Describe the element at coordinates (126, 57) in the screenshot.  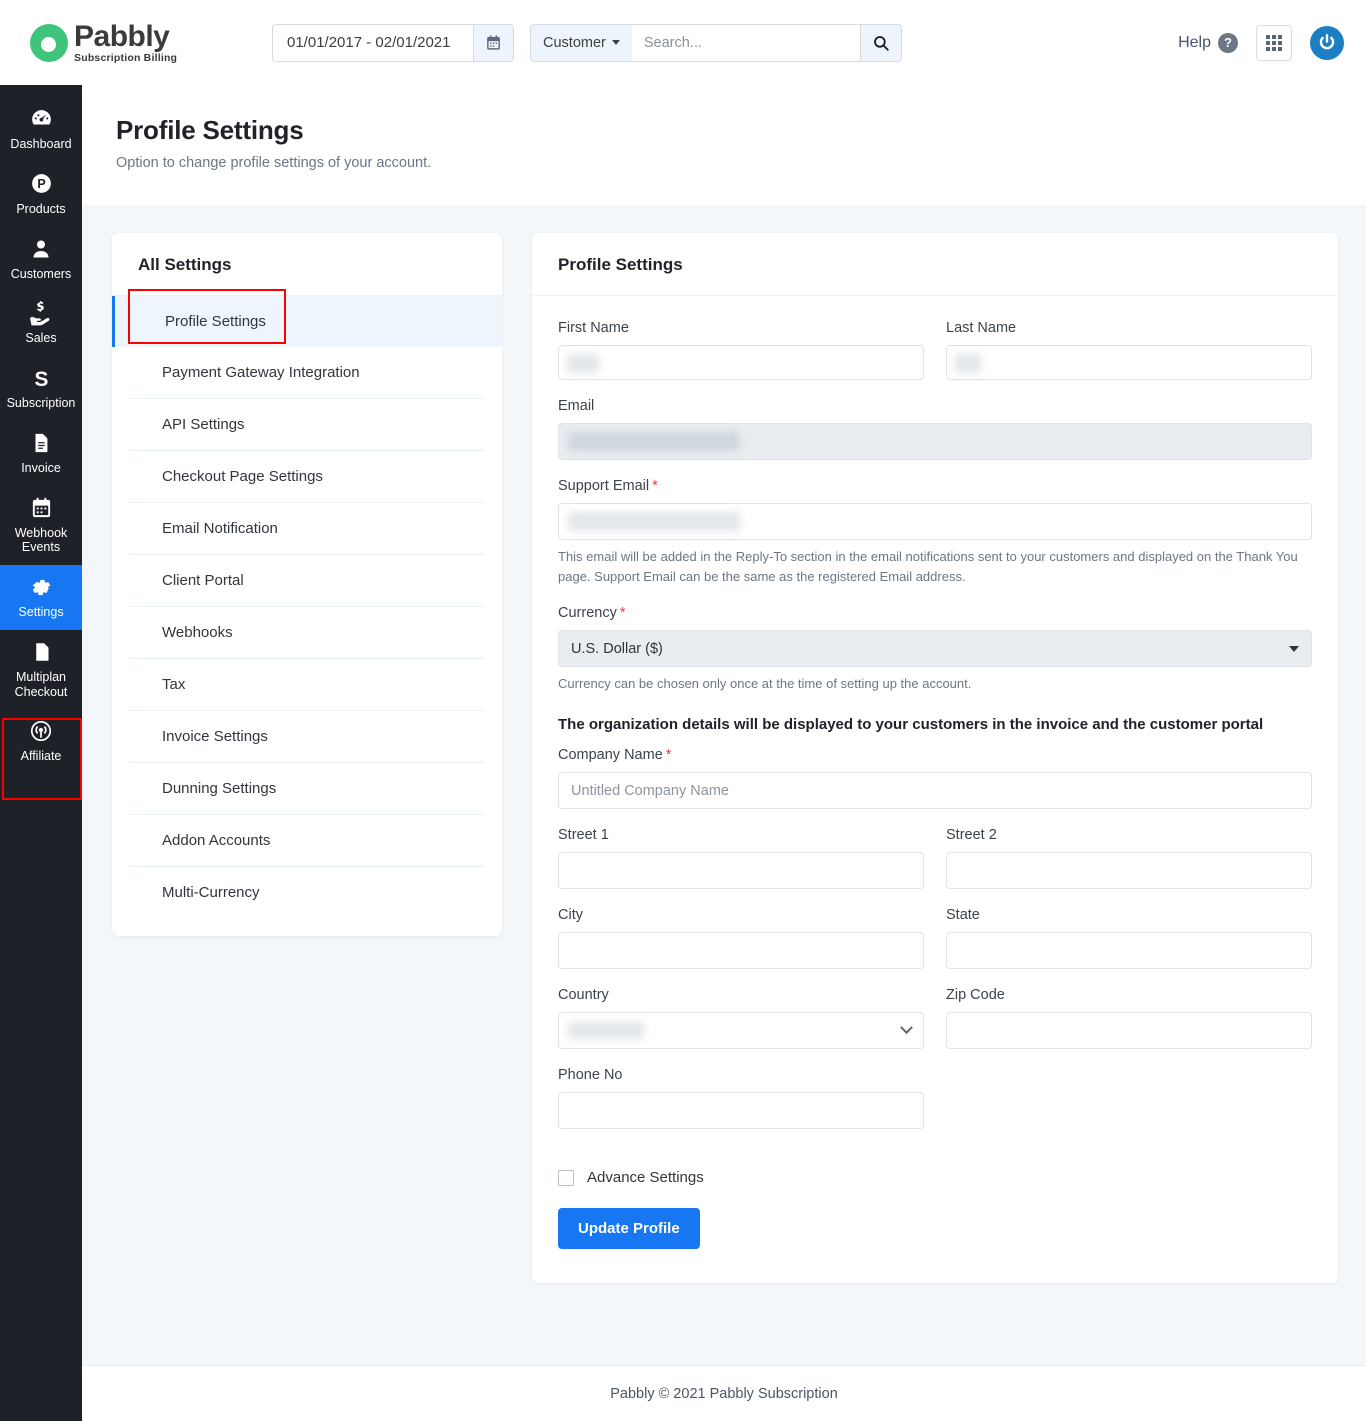
I see `brand-tagline: Subscription Billing` at that location.